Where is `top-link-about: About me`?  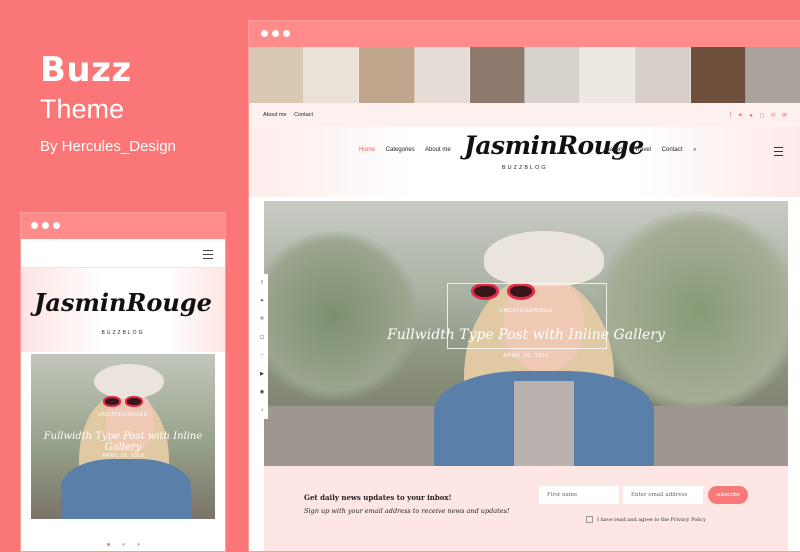 top-link-about: About me is located at coordinates (275, 115).